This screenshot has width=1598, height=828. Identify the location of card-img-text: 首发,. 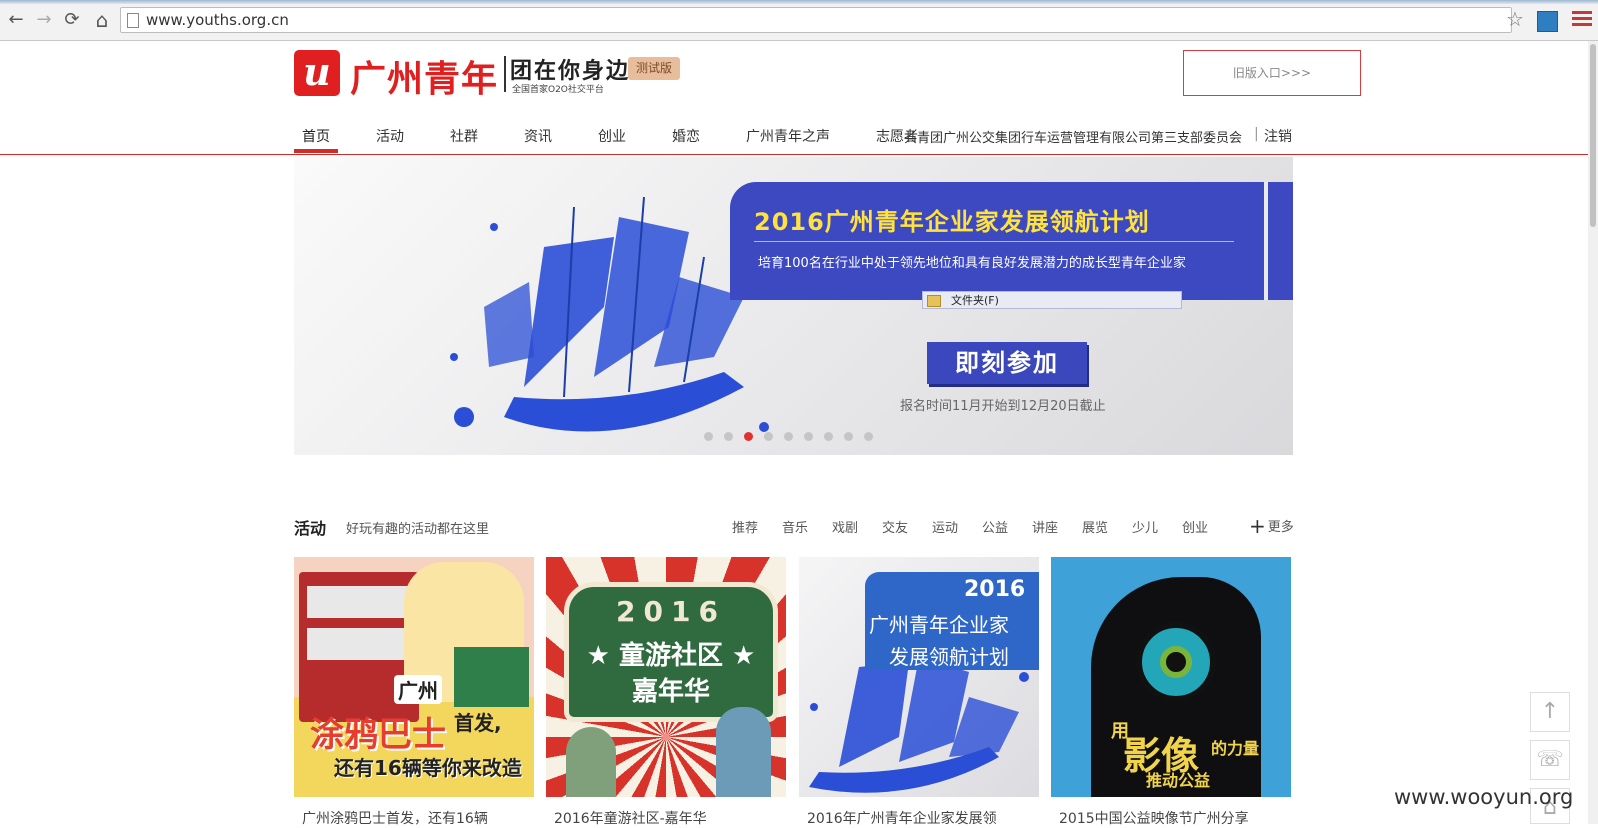
(478, 723).